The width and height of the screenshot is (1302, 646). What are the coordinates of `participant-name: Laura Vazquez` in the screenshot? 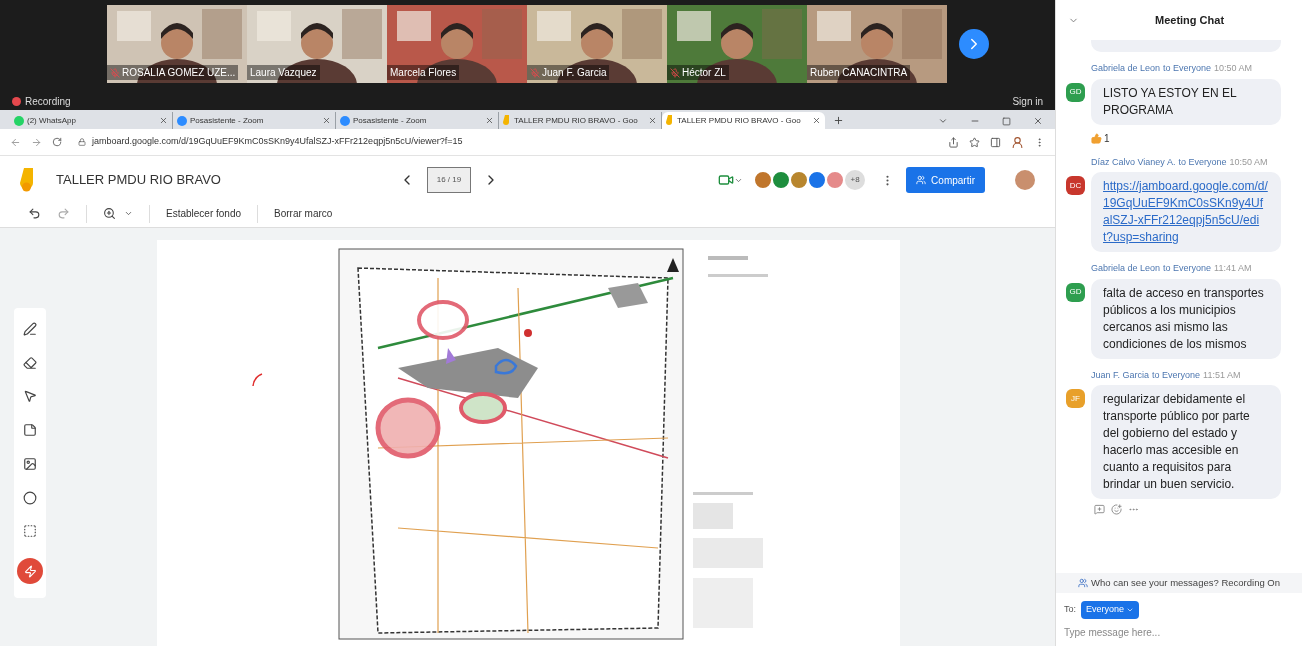 It's located at (283, 73).